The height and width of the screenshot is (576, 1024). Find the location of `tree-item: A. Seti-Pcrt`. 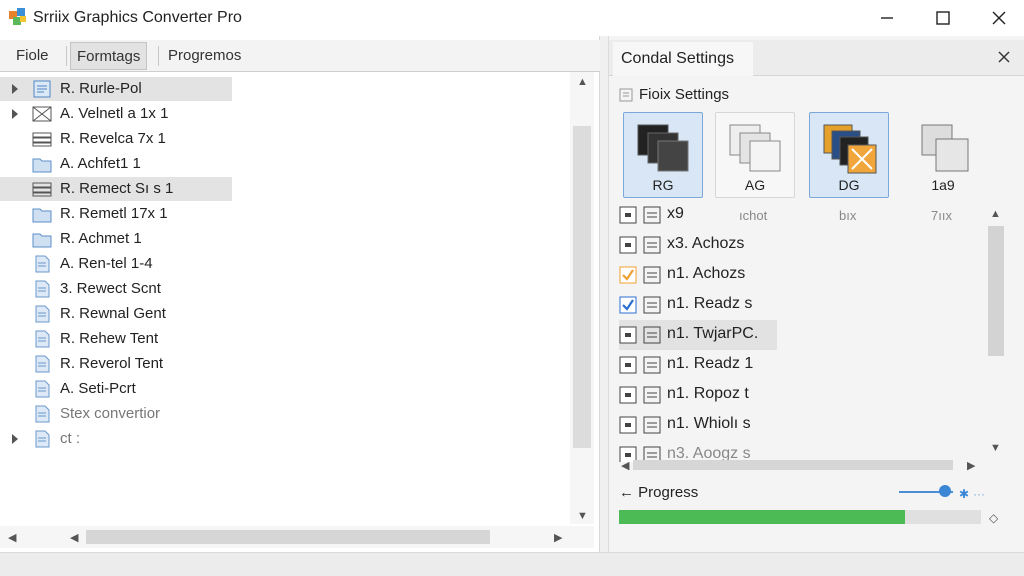

tree-item: A. Seti-Pcrt is located at coordinates (116, 389).